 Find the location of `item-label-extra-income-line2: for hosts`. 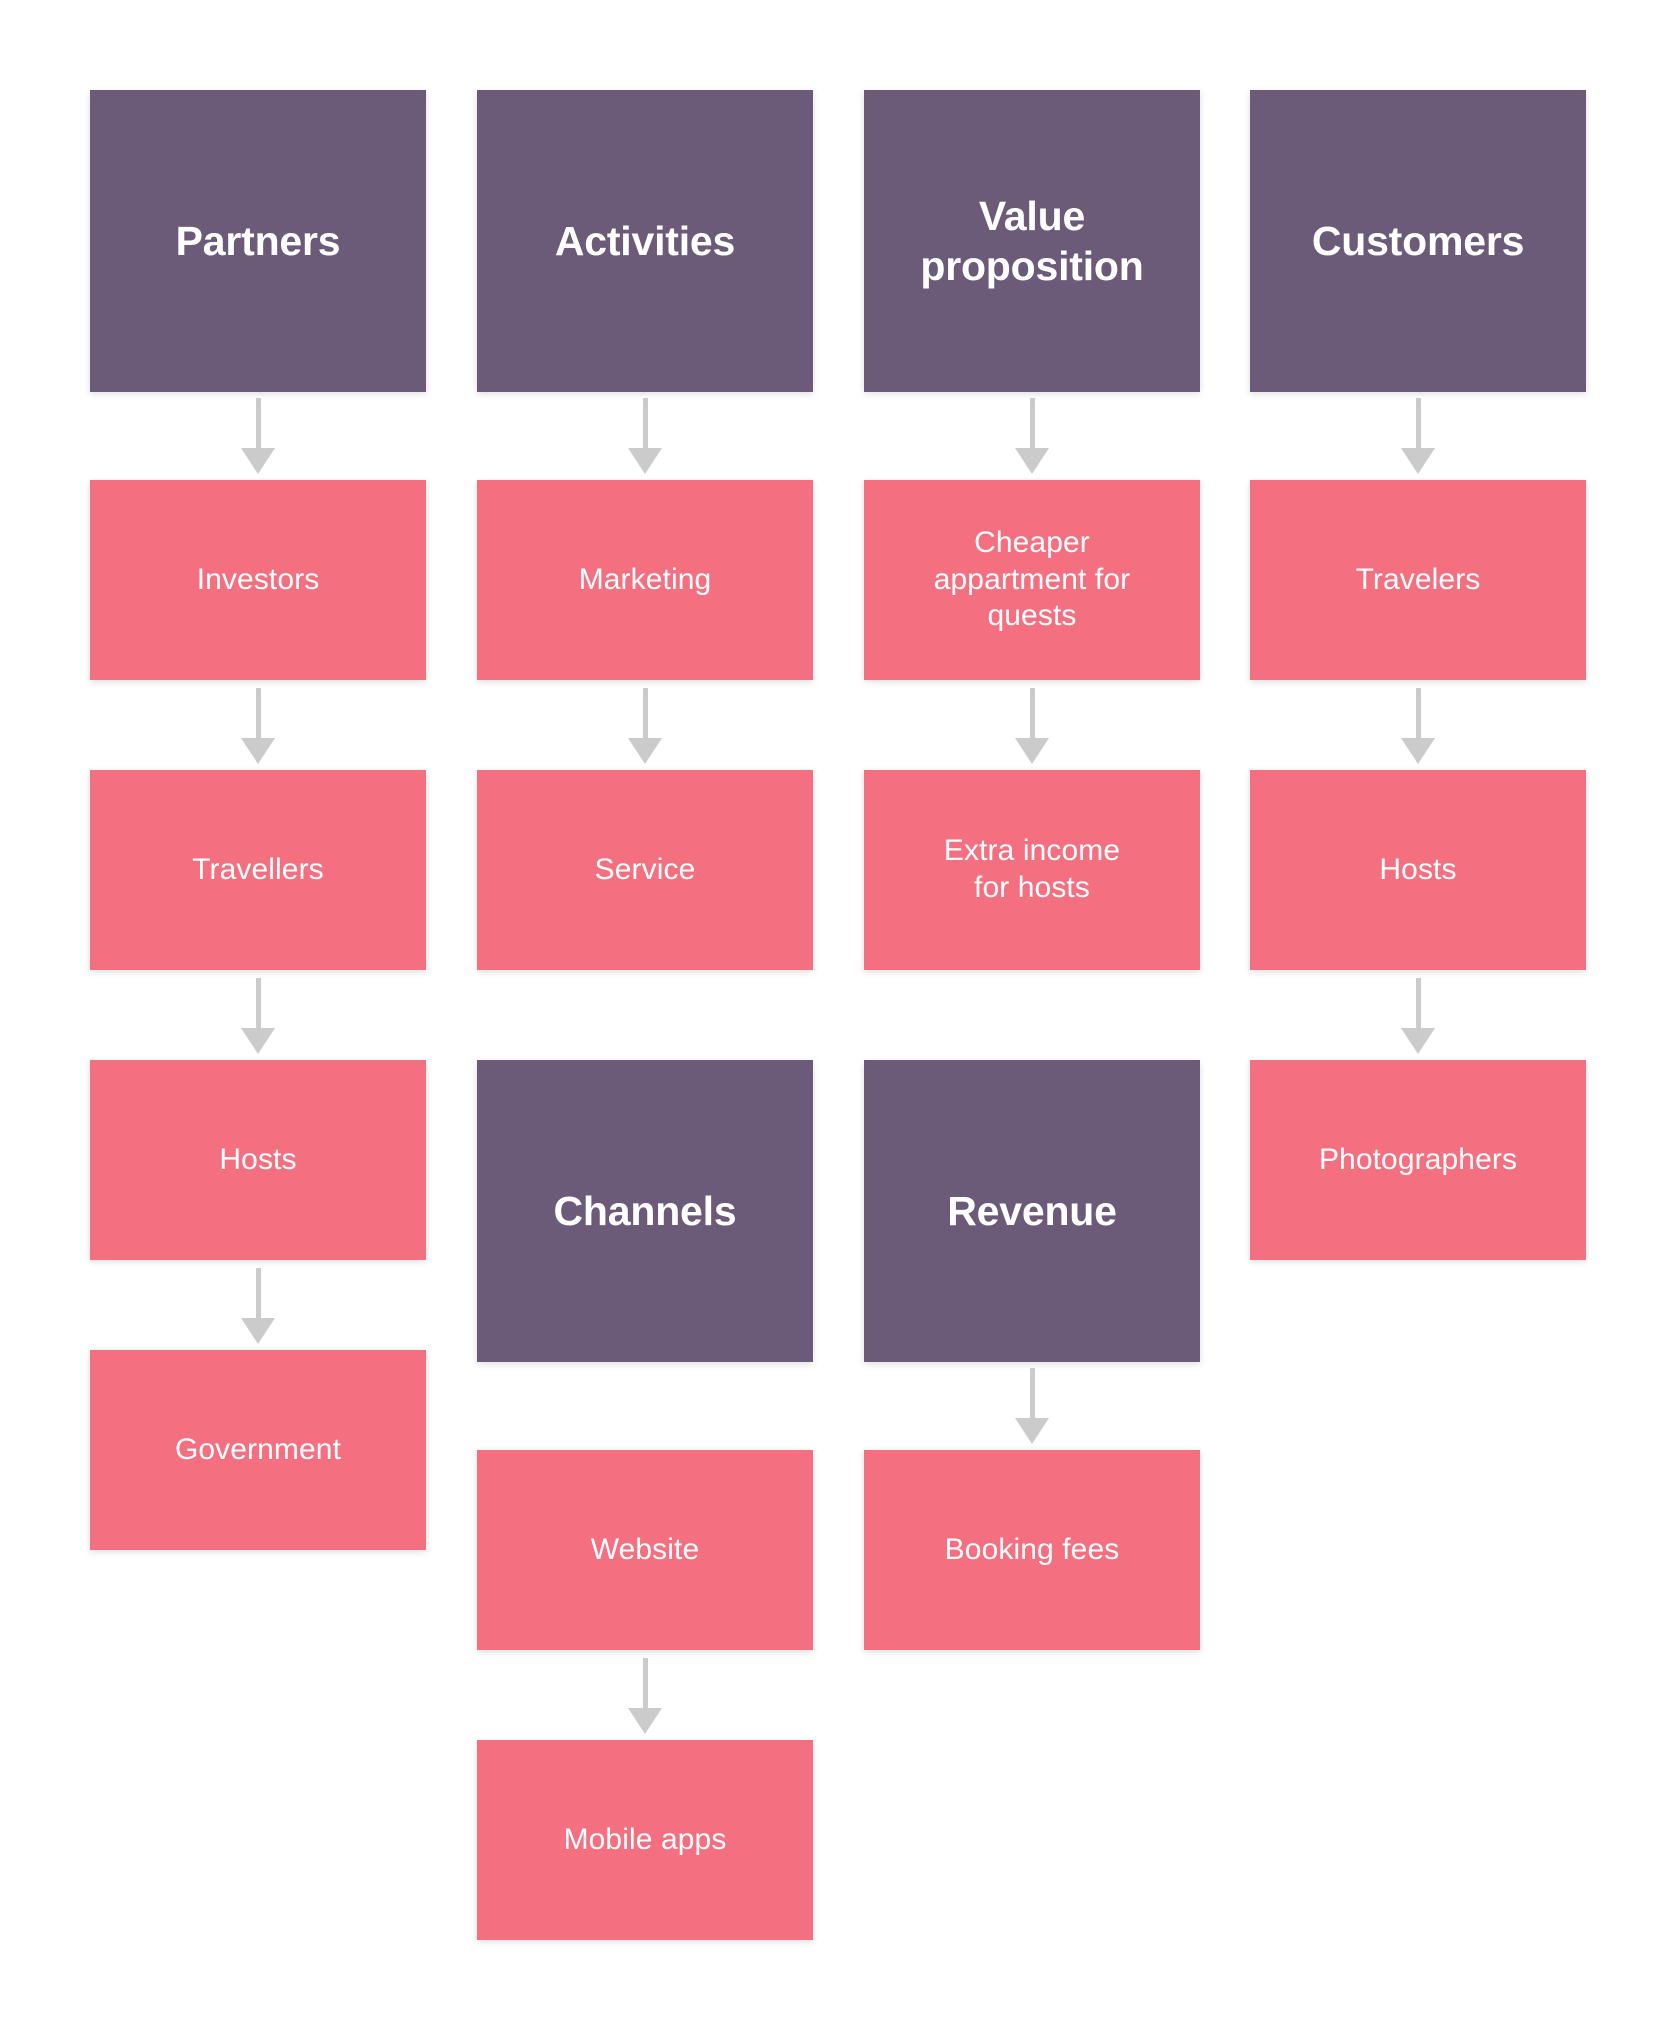

item-label-extra-income-line2: for hosts is located at coordinates (1032, 887).